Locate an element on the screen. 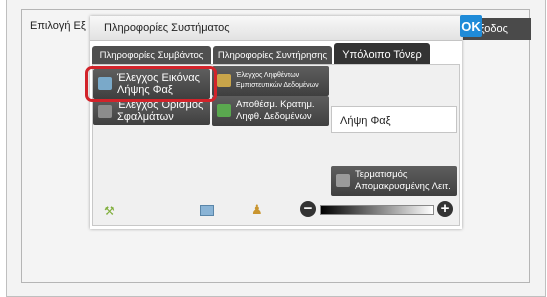 The image size is (547, 297). tab-maintenance-info: Πληροφορίες Συντήρησης is located at coordinates (272, 55).